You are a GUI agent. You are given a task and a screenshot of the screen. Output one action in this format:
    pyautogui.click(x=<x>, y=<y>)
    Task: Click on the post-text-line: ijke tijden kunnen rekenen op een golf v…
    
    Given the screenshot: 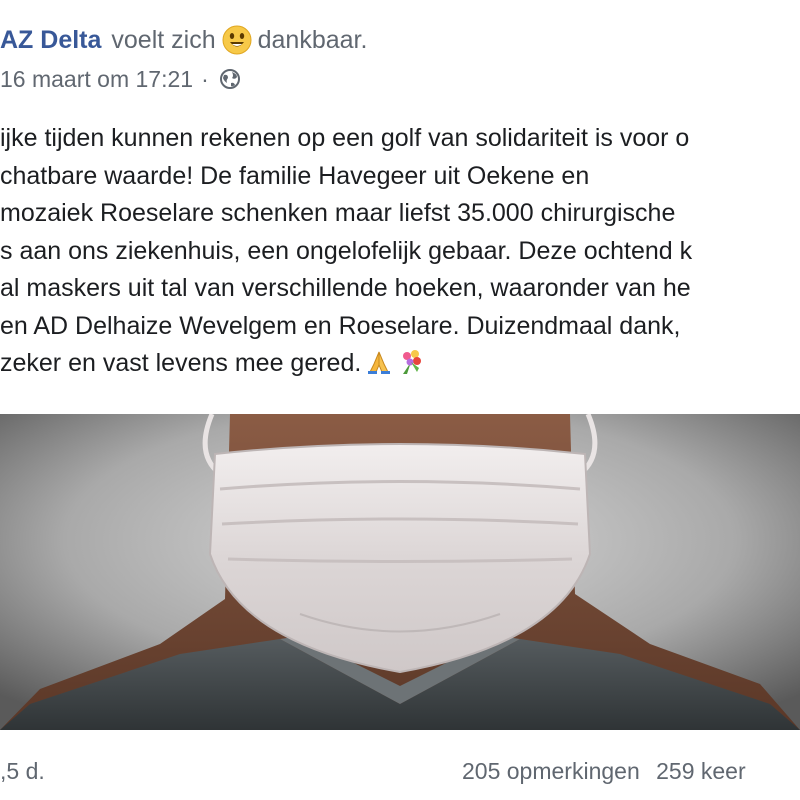 What is the action you would take?
    pyautogui.click(x=345, y=138)
    